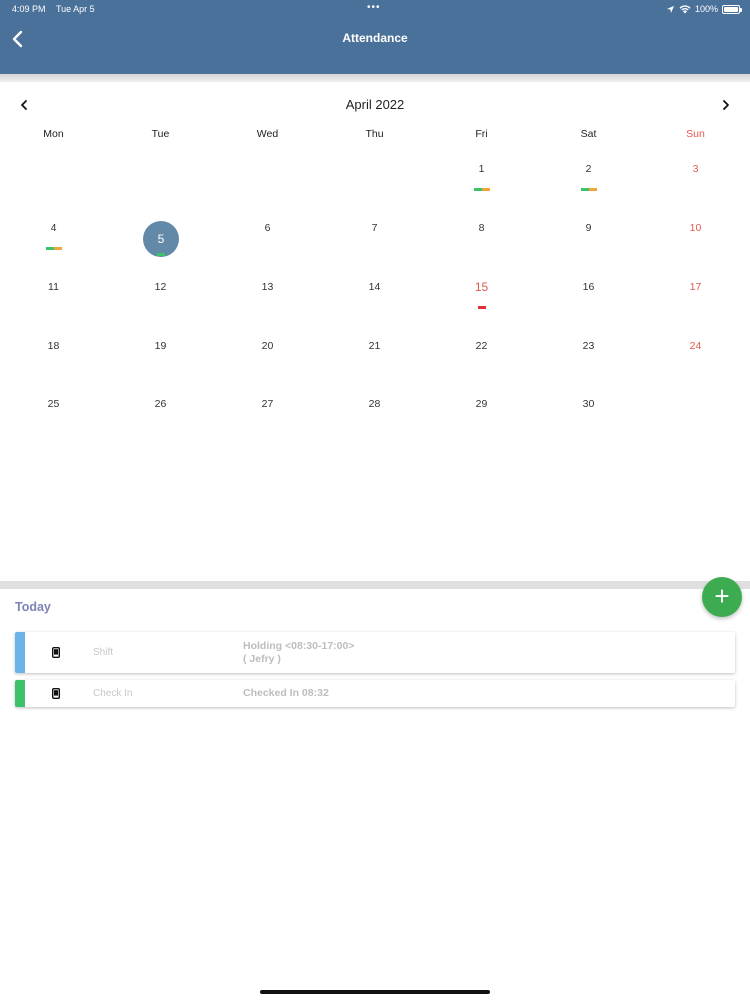 This screenshot has height=1000, width=750. Describe the element at coordinates (375, 585) in the screenshot. I see `section-divider` at that location.